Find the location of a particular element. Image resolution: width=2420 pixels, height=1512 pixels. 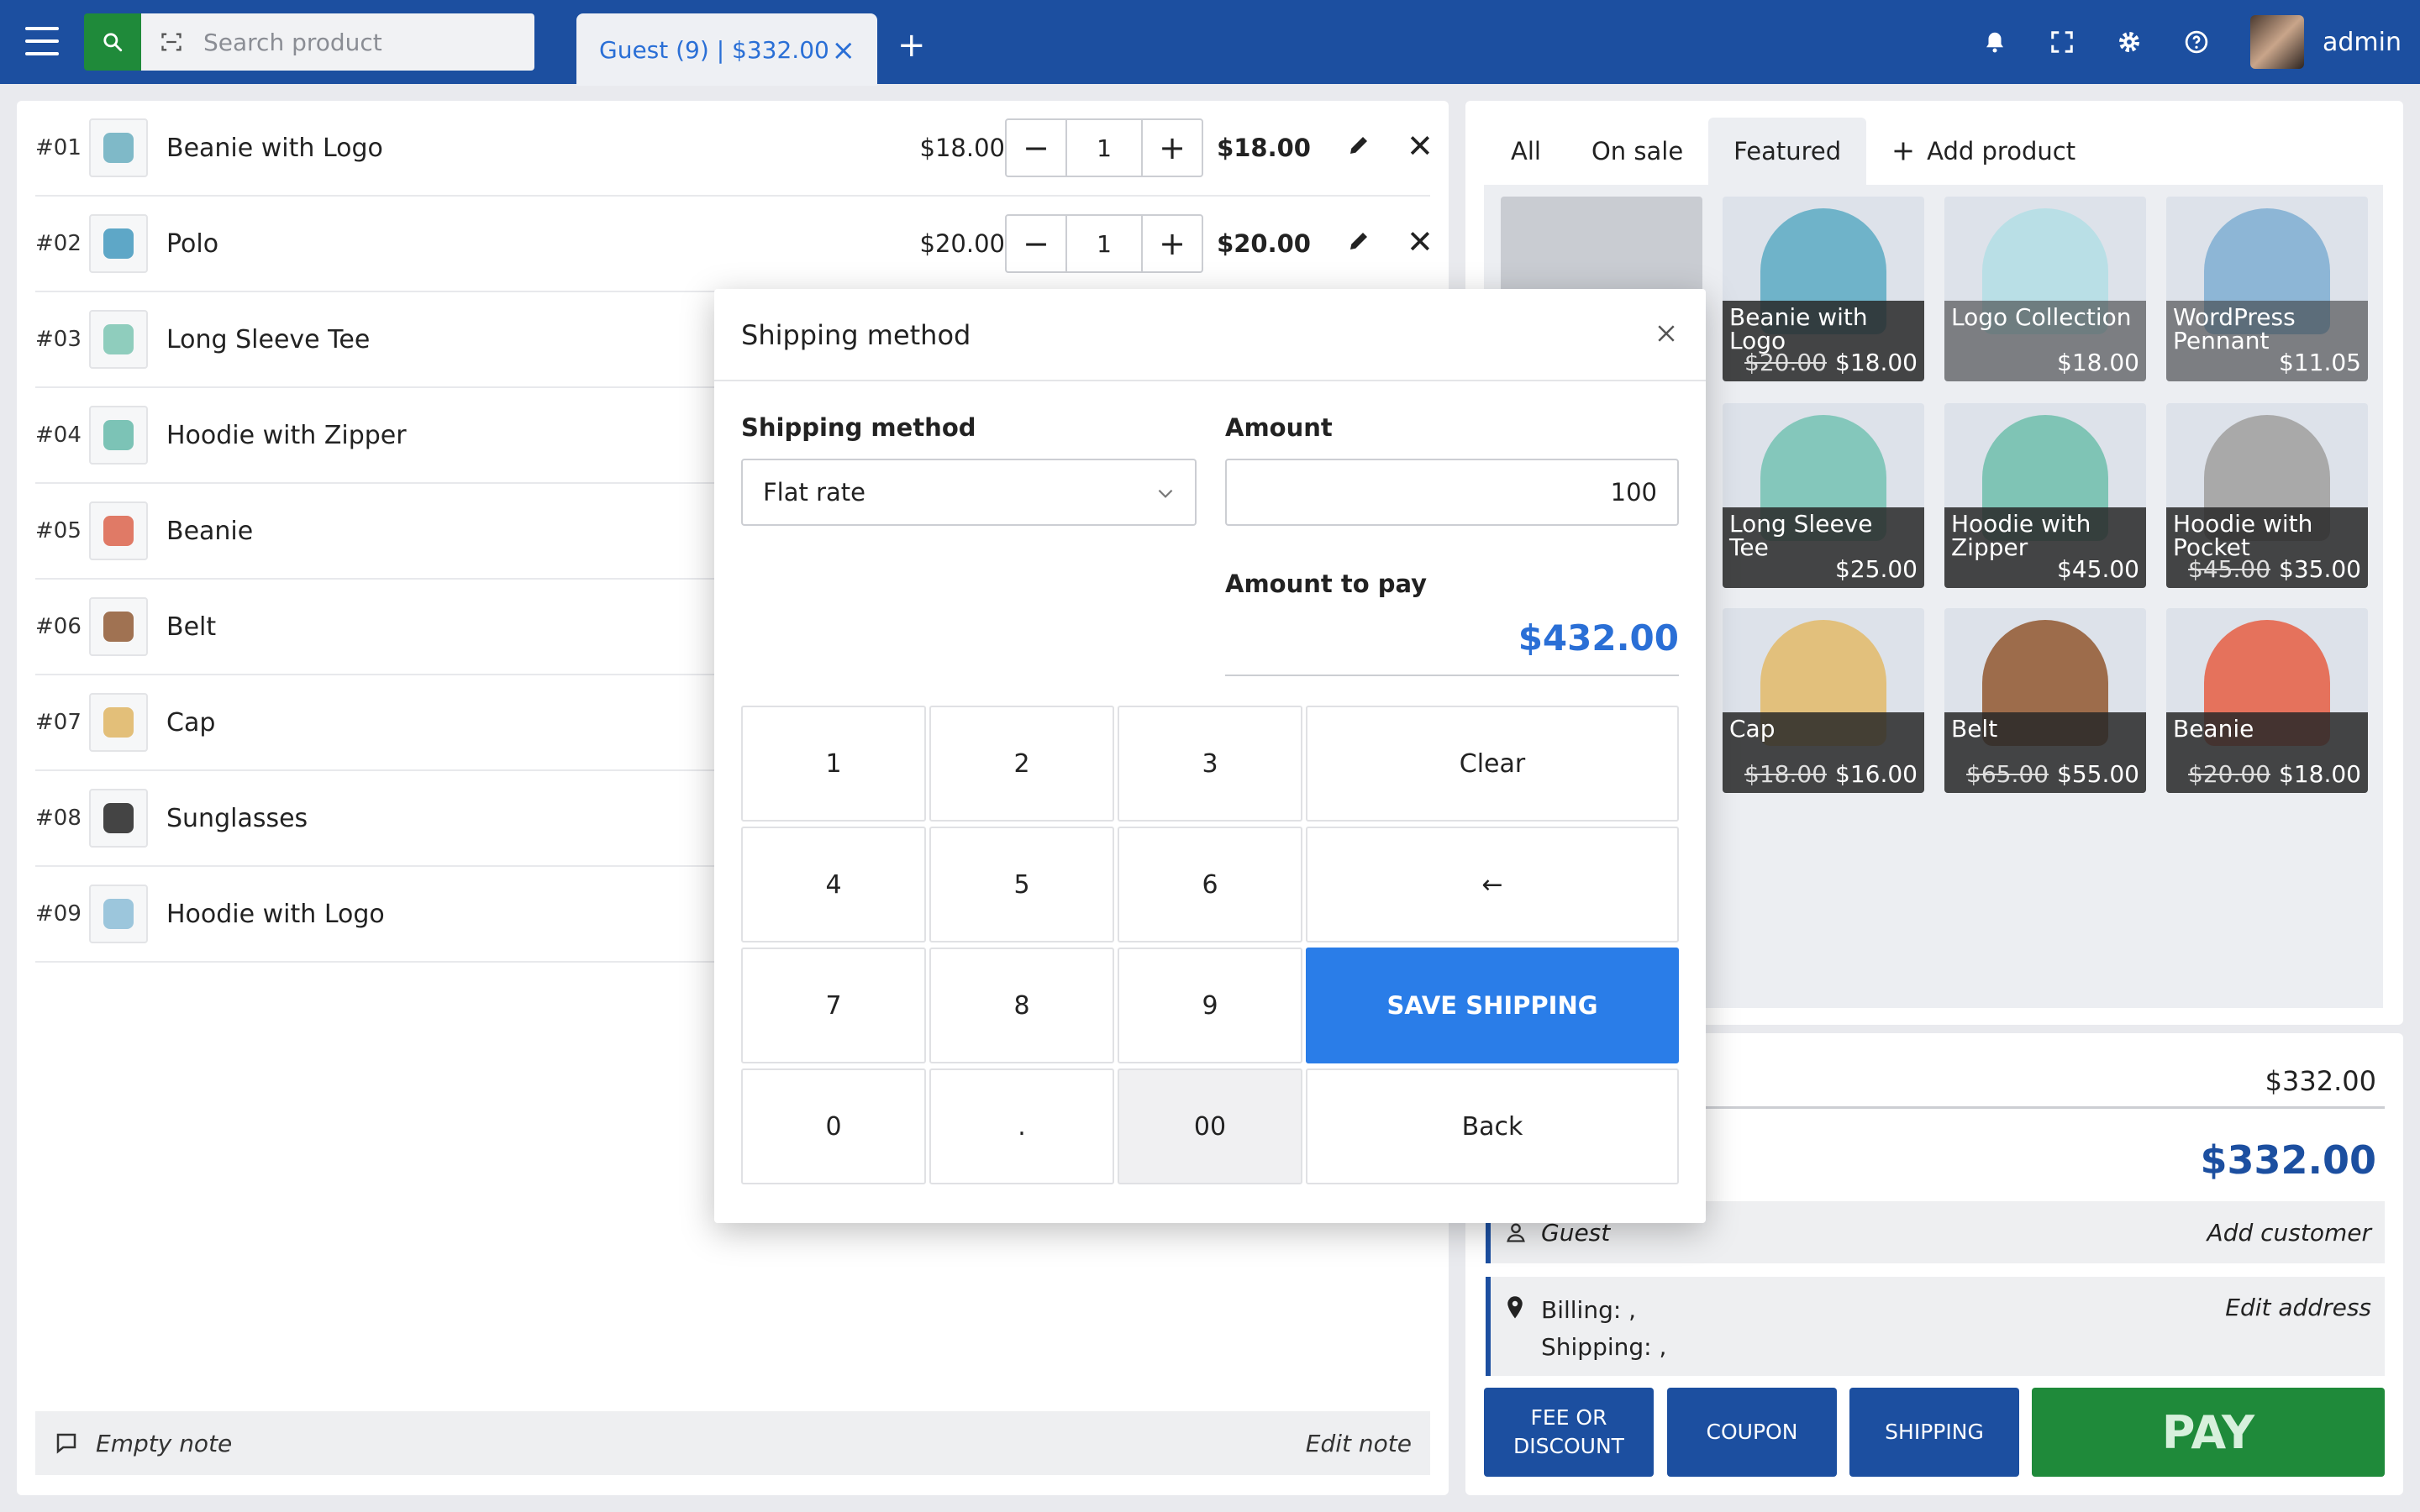

key-8: 8 is located at coordinates (1022, 1005).